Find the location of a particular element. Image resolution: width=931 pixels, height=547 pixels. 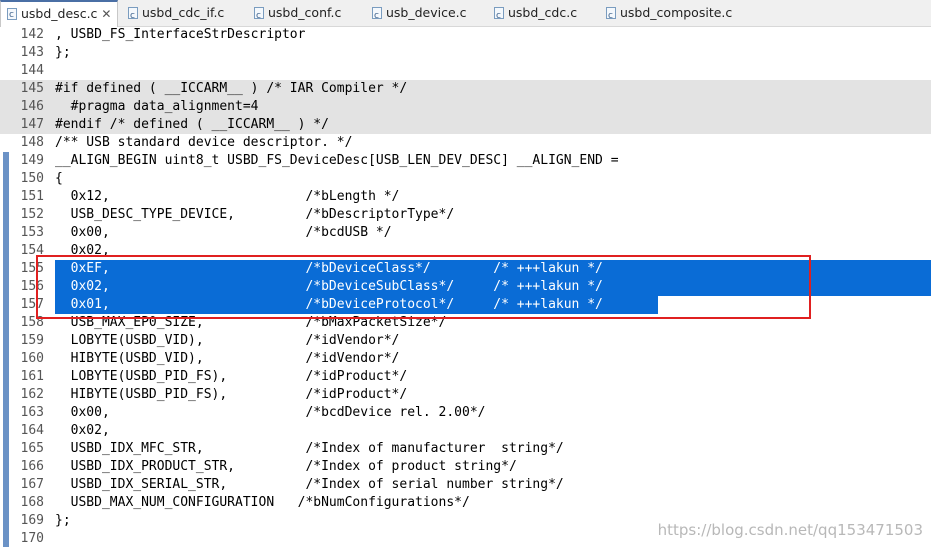

tab-label: usb_device.c is located at coordinates (426, 12).